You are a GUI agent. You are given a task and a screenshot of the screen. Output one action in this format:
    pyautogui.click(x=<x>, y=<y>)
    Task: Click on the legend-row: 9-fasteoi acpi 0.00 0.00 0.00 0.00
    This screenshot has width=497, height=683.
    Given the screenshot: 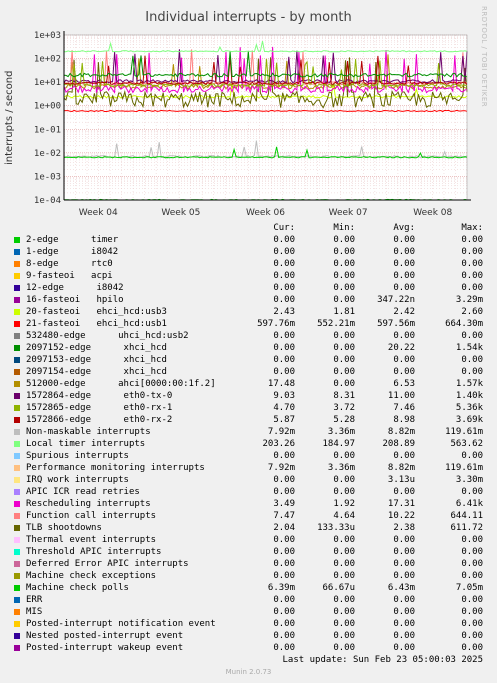 What is the action you would take?
    pyautogui.click(x=247, y=276)
    